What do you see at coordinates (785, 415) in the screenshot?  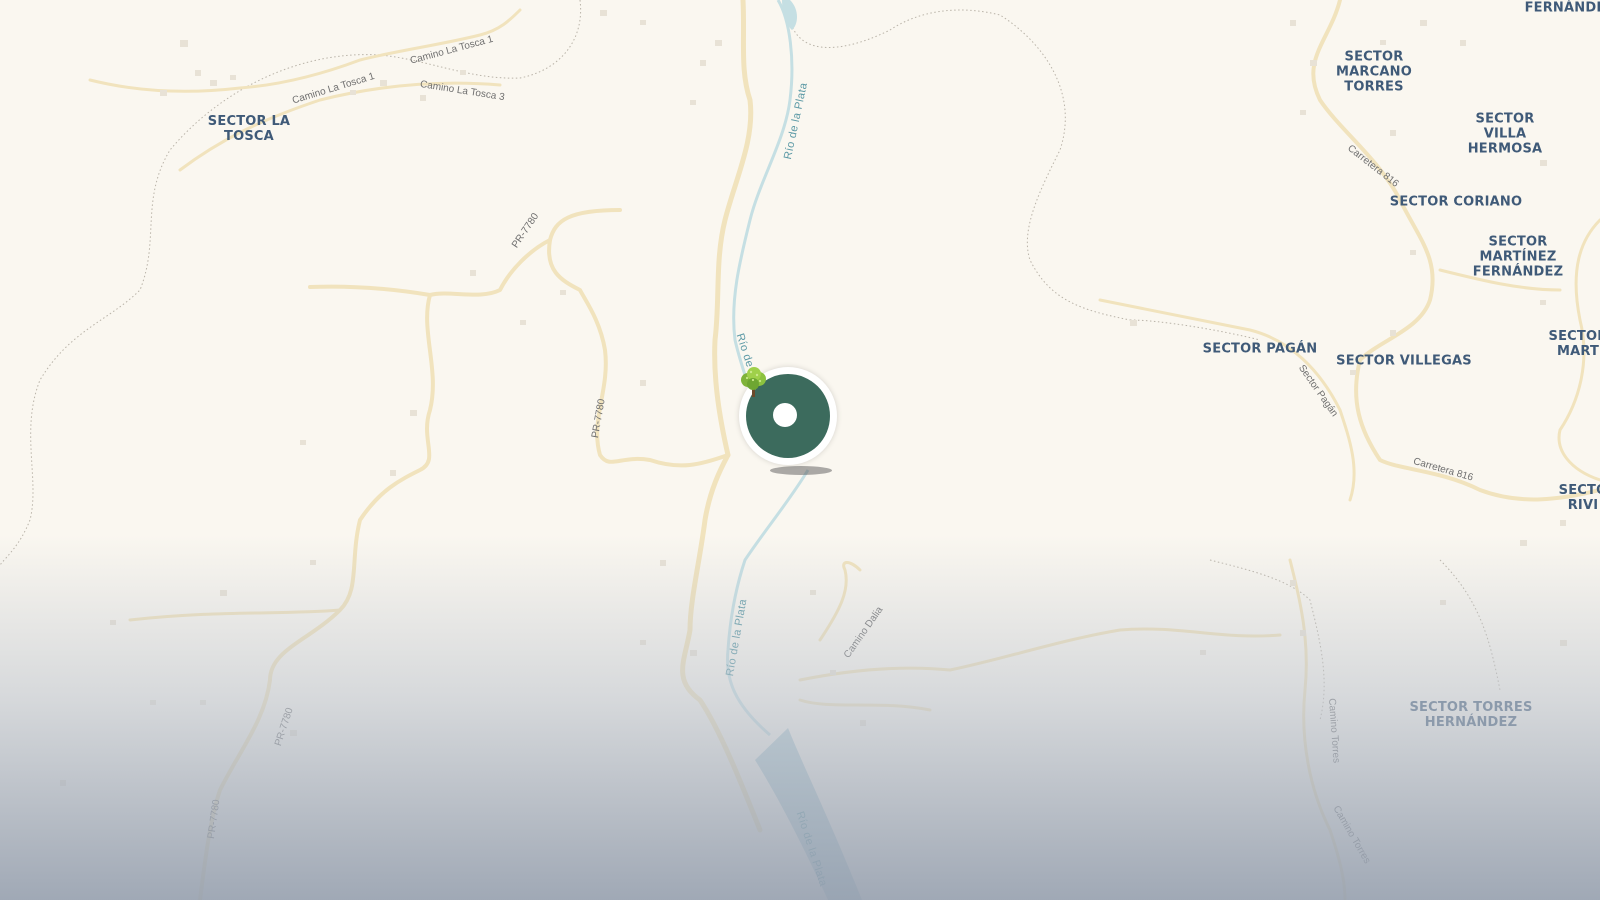 I see `marker-center-dot` at bounding box center [785, 415].